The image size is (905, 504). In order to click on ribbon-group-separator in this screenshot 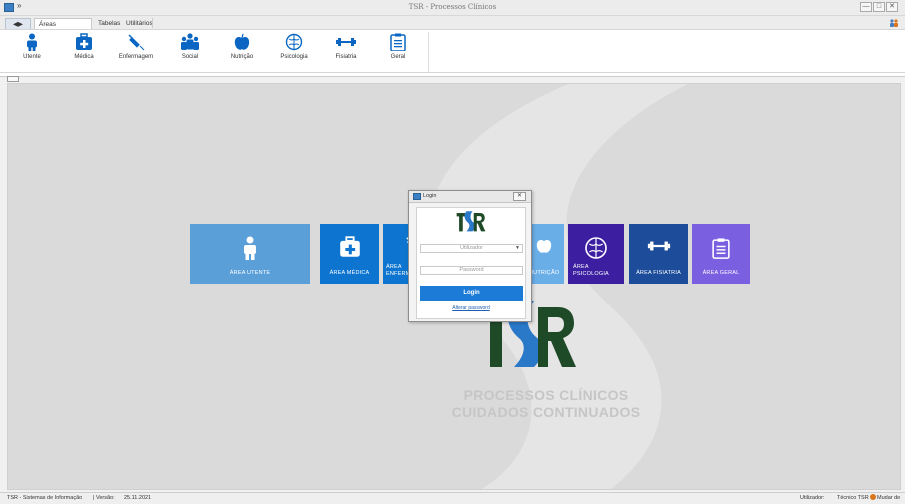, I will do `click(428, 52)`.